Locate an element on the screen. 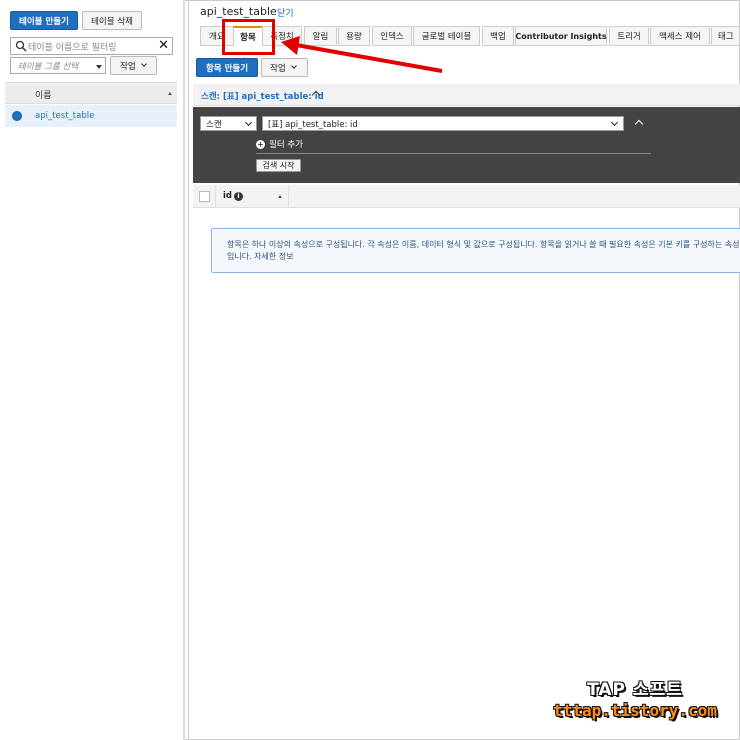  tab-capacity: 용량 is located at coordinates (354, 36).